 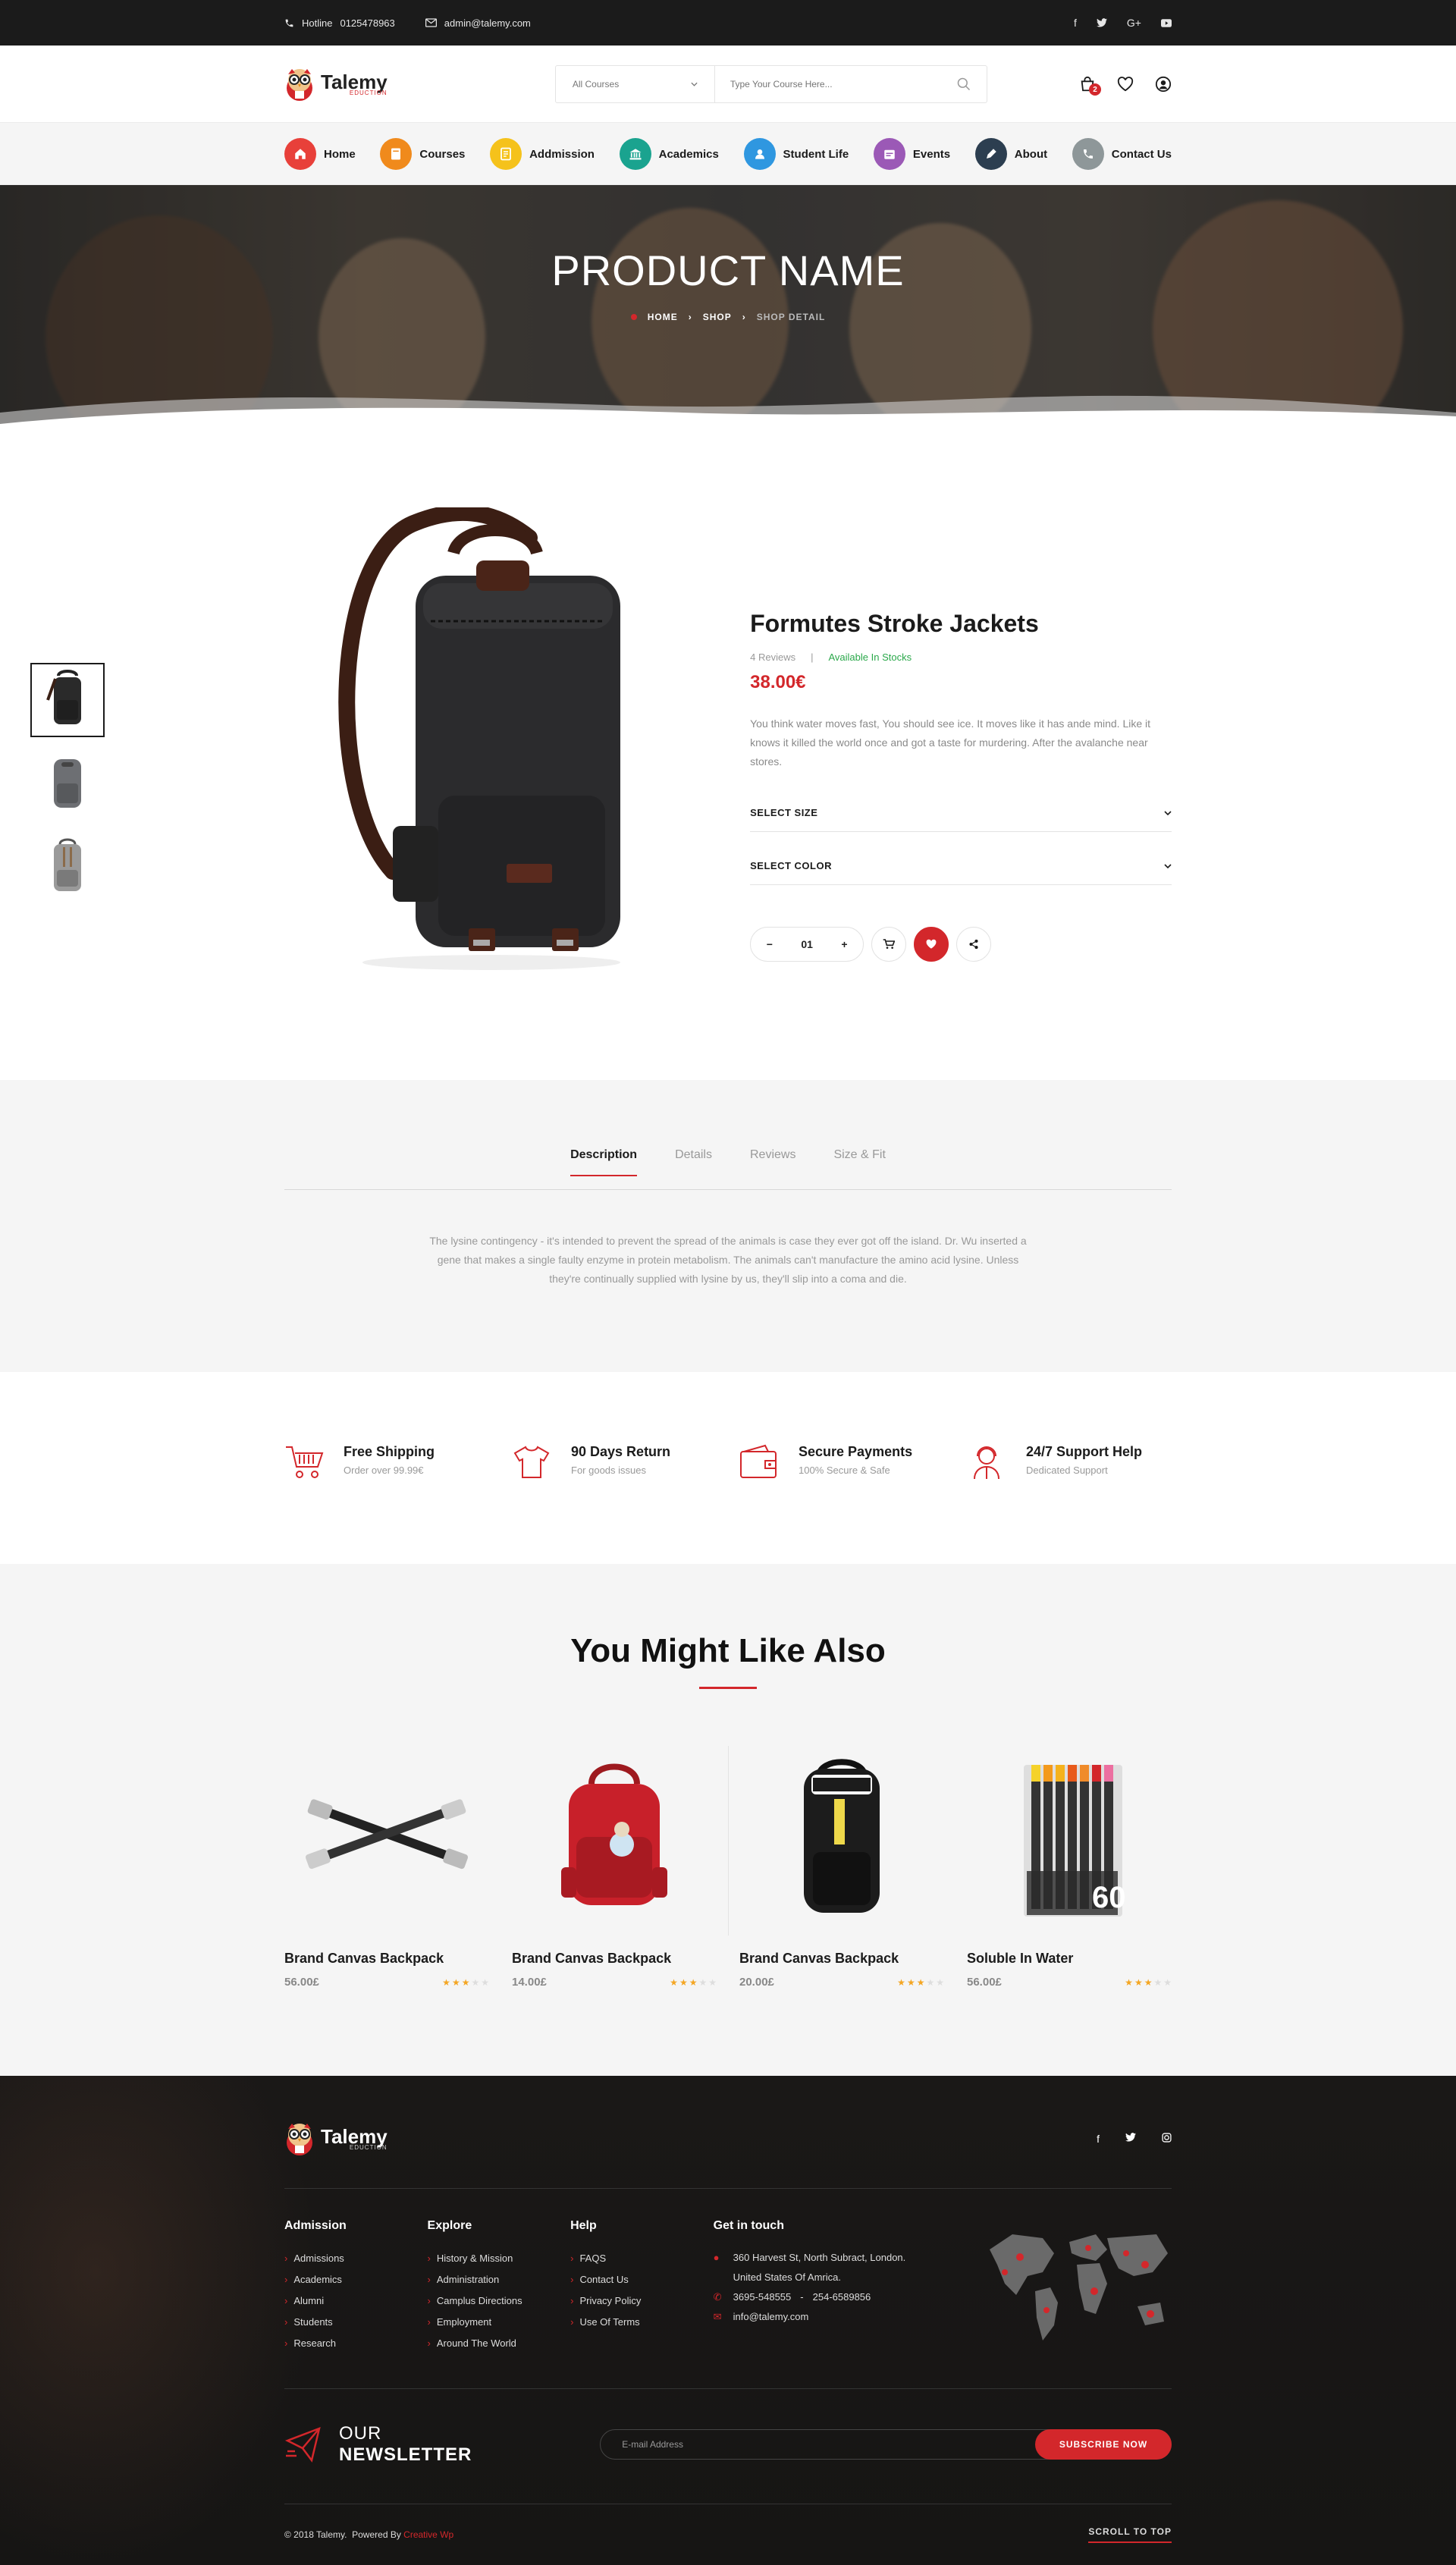 I want to click on footer-link: Administration, so click(x=499, y=2279).